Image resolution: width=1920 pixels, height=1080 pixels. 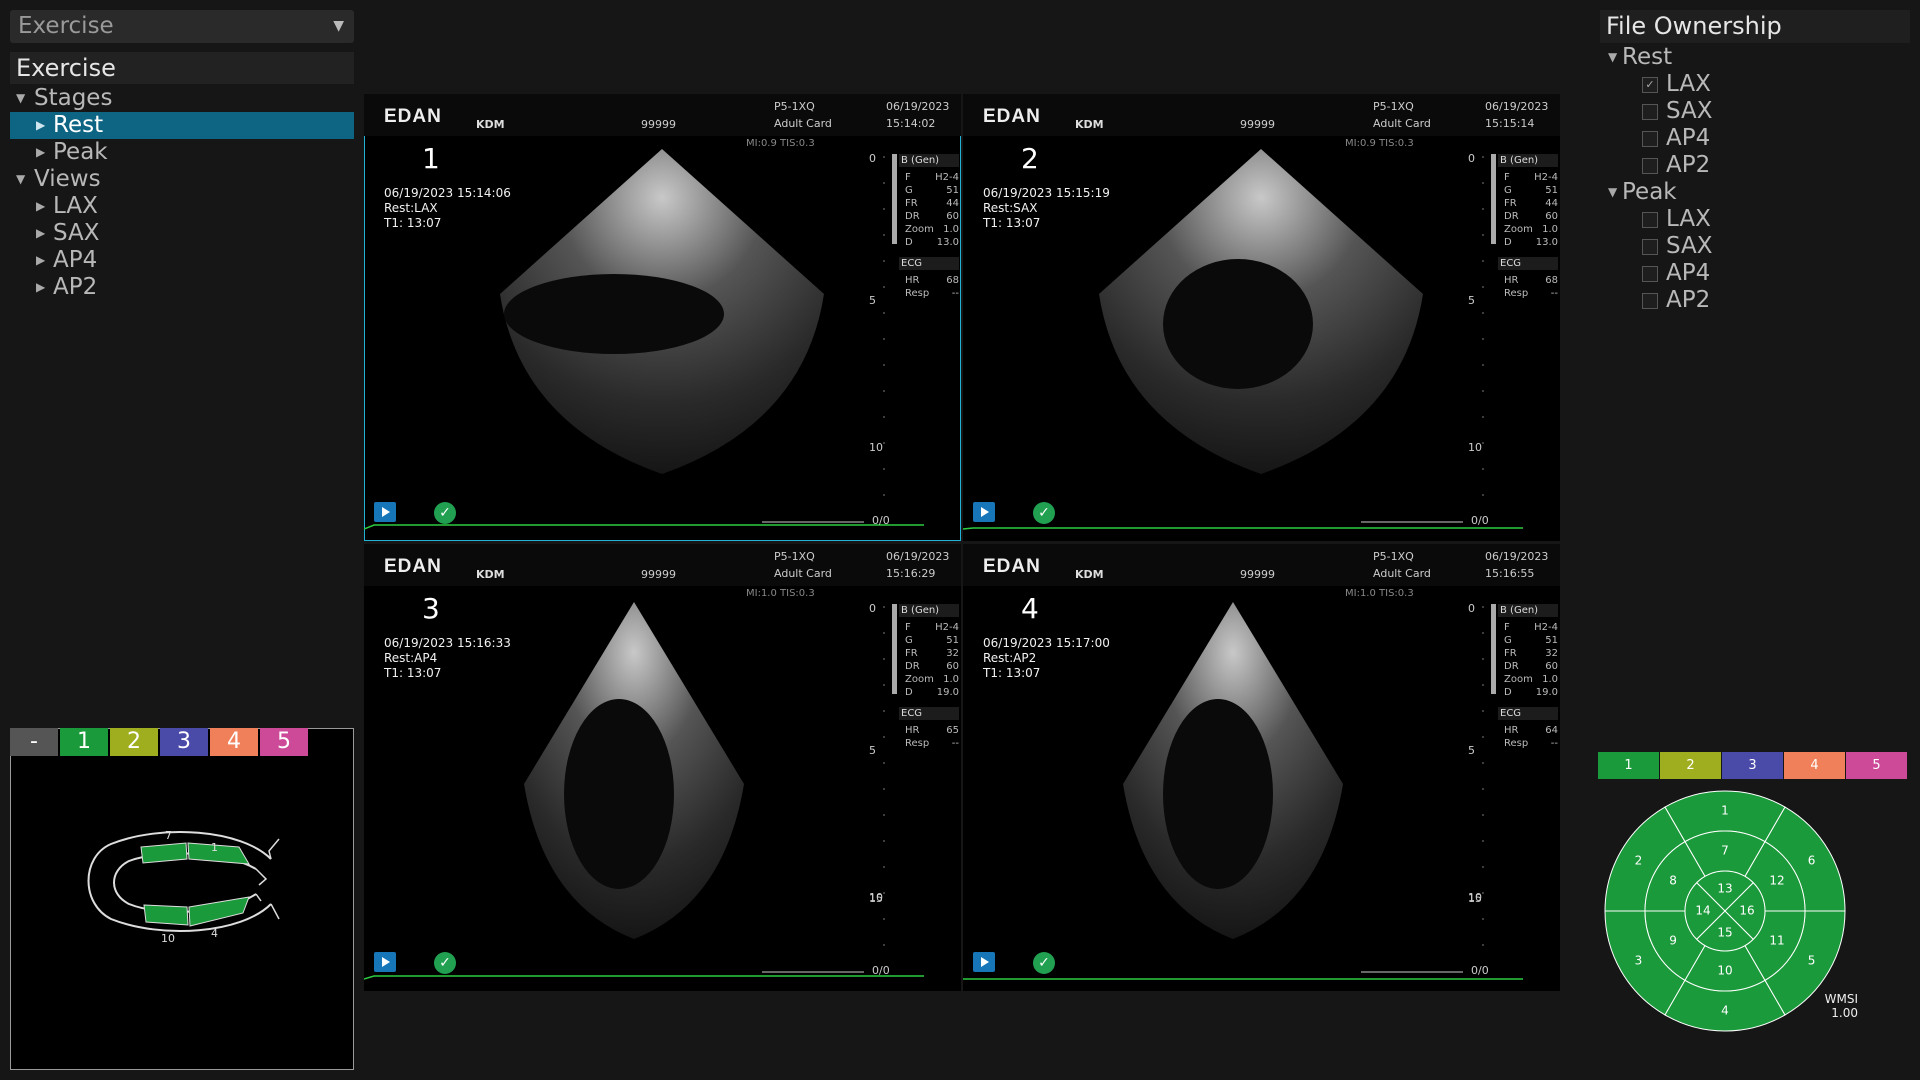 I want to click on bottom-scale-label: 0/0, so click(x=1480, y=520).